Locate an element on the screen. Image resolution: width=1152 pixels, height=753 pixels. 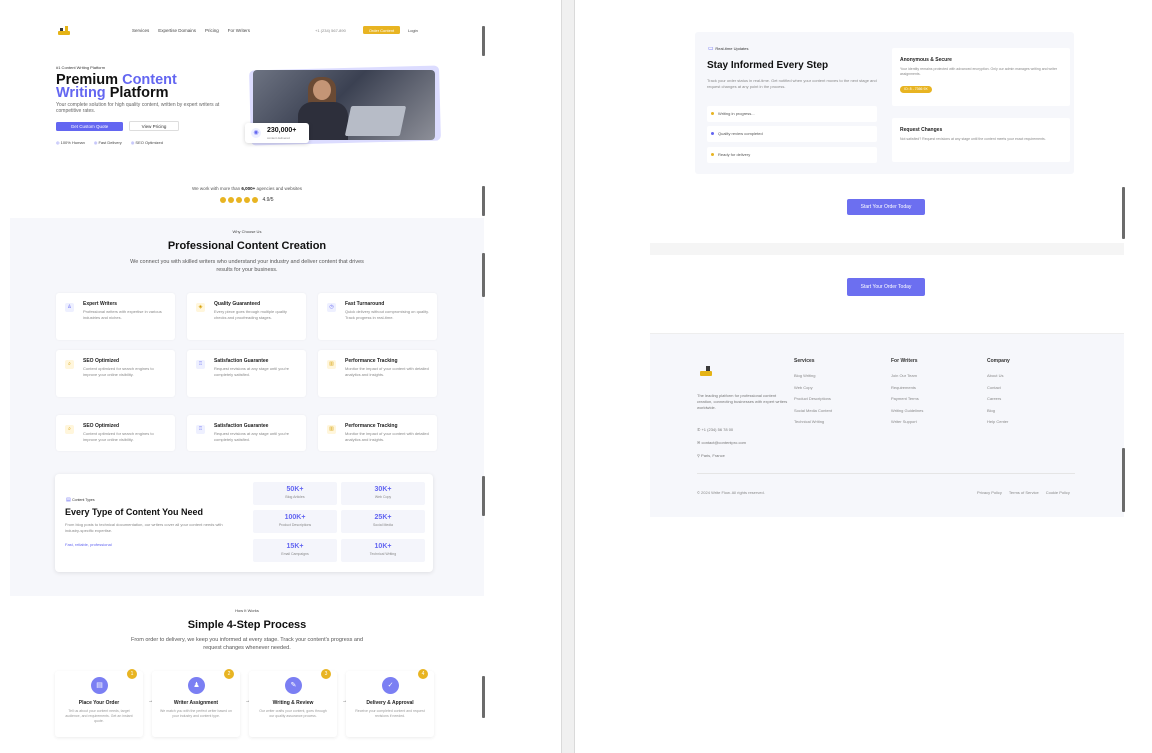
footer-link: Careers is located at coordinates (998, 398).